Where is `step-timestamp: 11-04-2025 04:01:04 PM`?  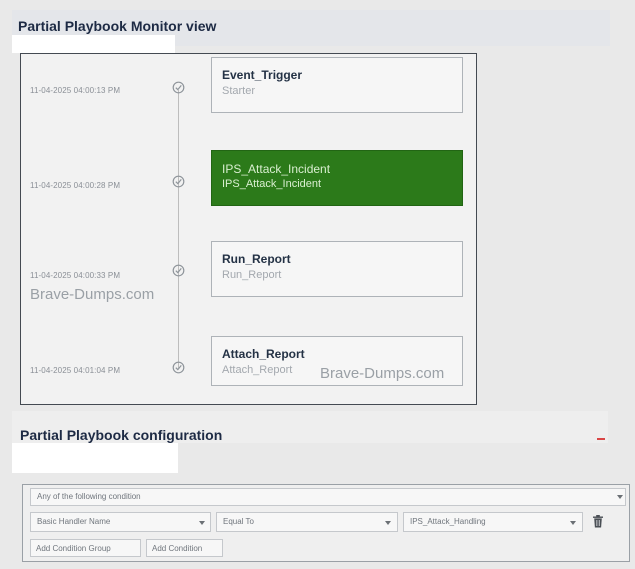
step-timestamp: 11-04-2025 04:01:04 PM is located at coordinates (75, 370).